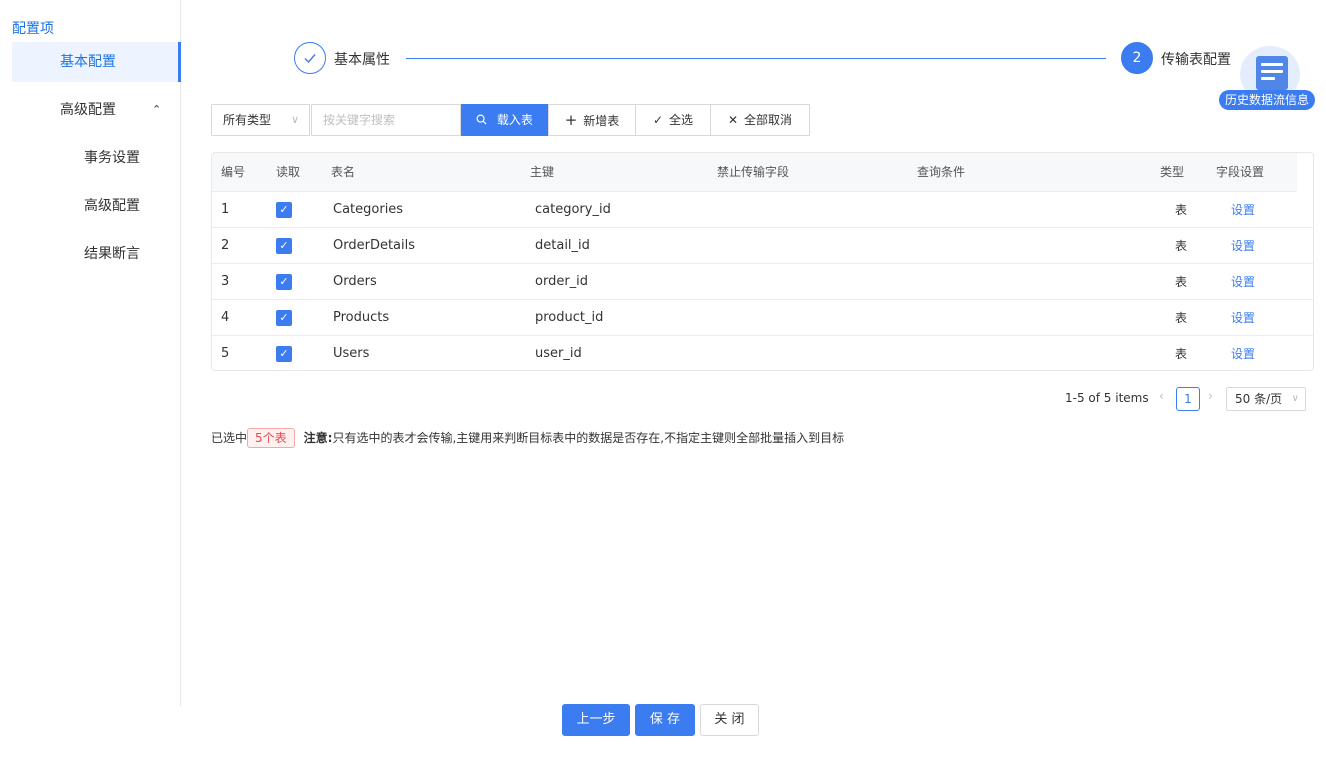 This screenshot has height=772, width=1326. What do you see at coordinates (762, 318) in the screenshot?
I see `table-row: 4 ✓ Products product_id 表 设置` at bounding box center [762, 318].